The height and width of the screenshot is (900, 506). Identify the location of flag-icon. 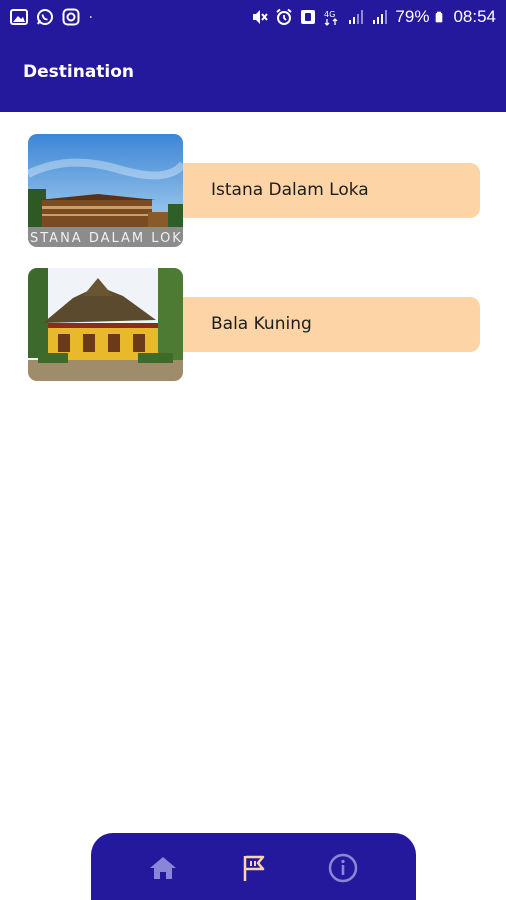
(254, 868).